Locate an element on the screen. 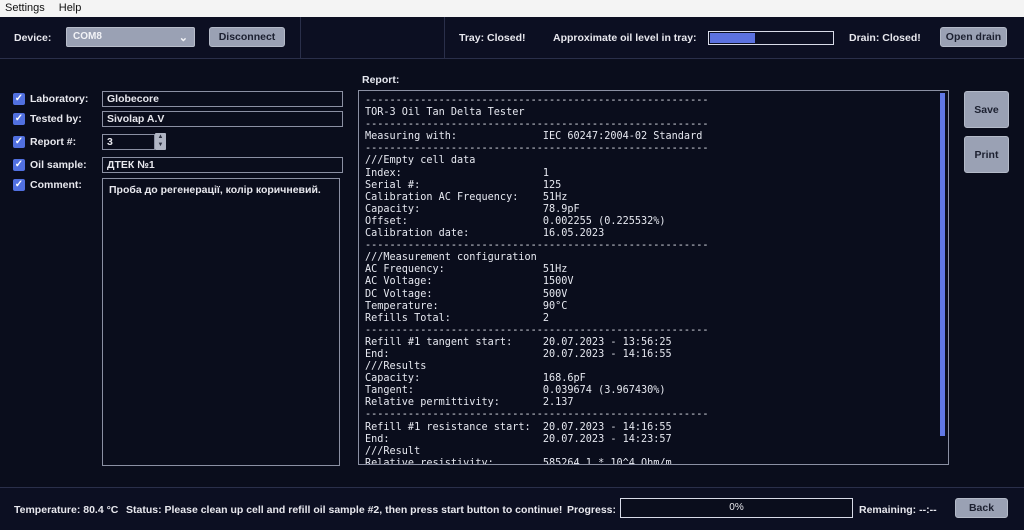 The width and height of the screenshot is (1024, 530). comment-row: ✓ Comment: is located at coordinates (47, 185).